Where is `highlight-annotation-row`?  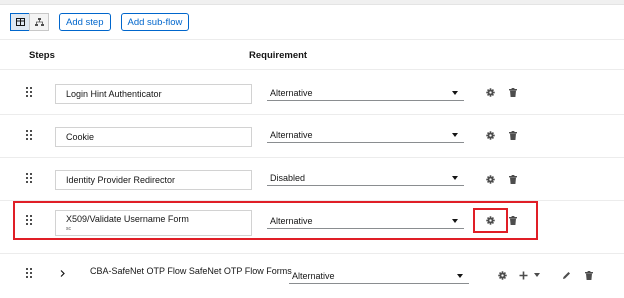
highlight-annotation-row is located at coordinates (275, 220).